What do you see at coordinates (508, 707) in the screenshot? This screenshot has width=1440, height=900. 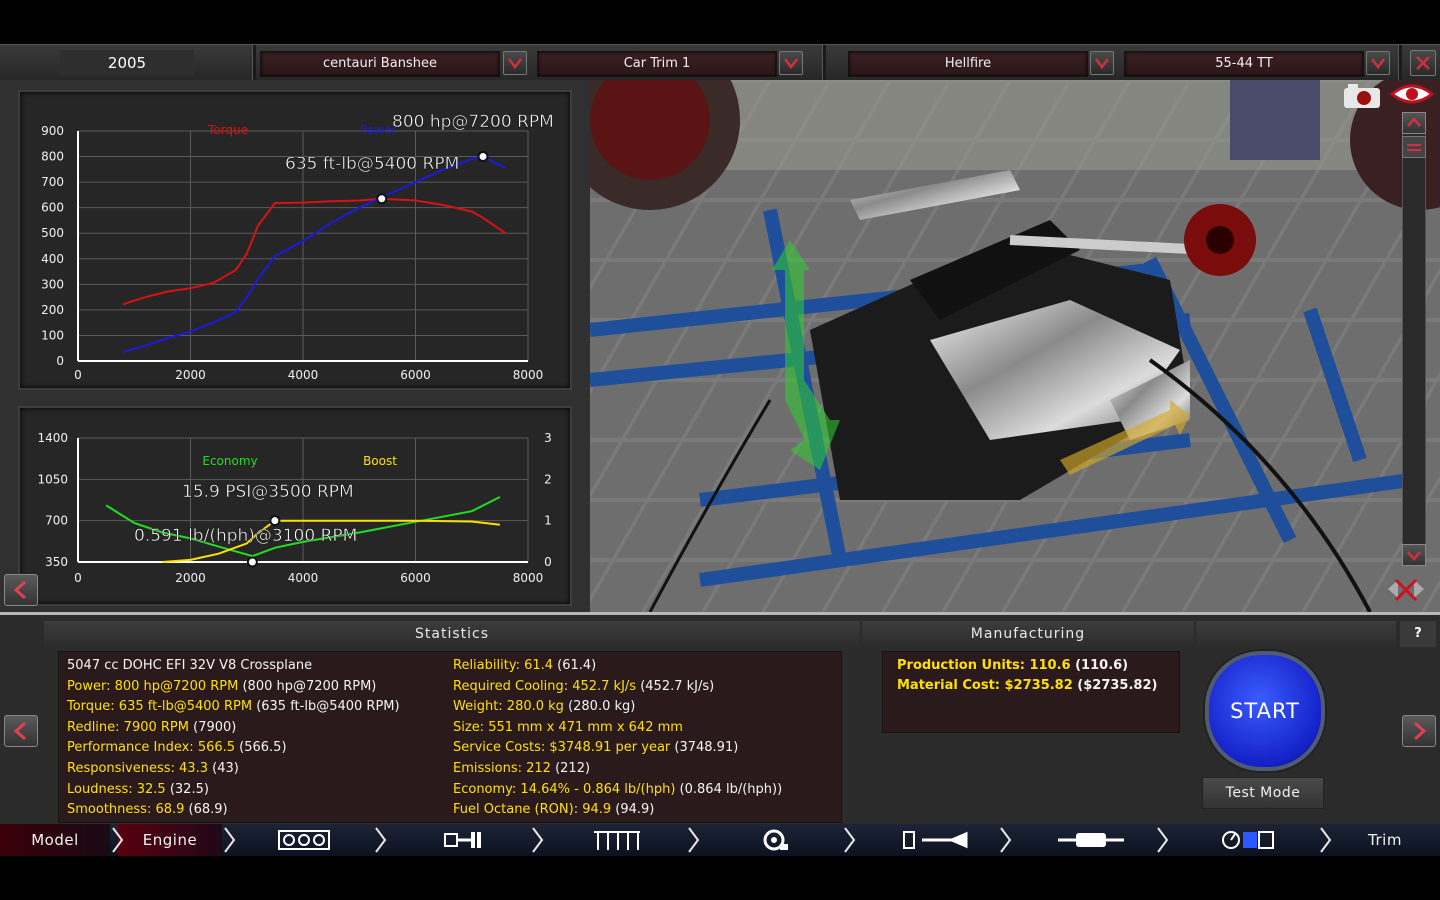 I see `stat-value: Weight: 280.0 kg` at bounding box center [508, 707].